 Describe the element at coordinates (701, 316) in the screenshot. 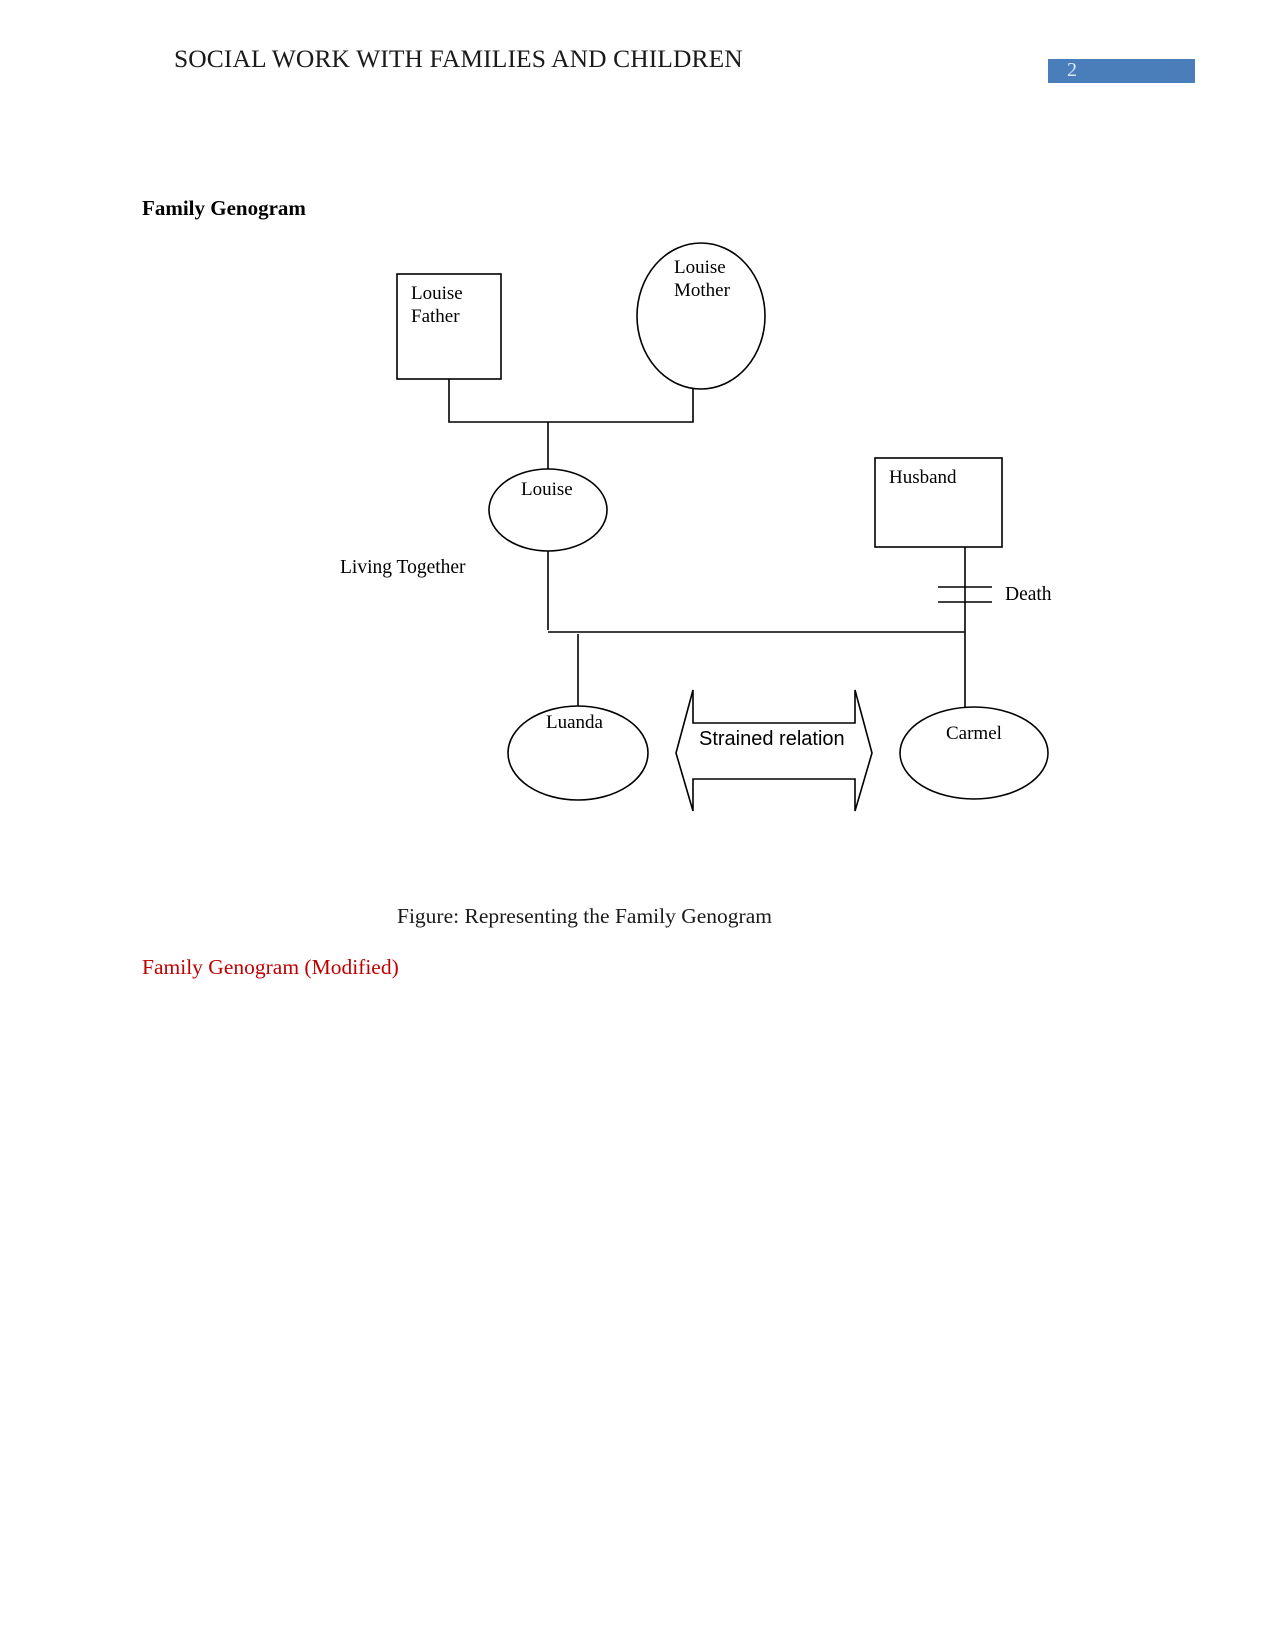

I see `node-louise-mother-shape` at that location.